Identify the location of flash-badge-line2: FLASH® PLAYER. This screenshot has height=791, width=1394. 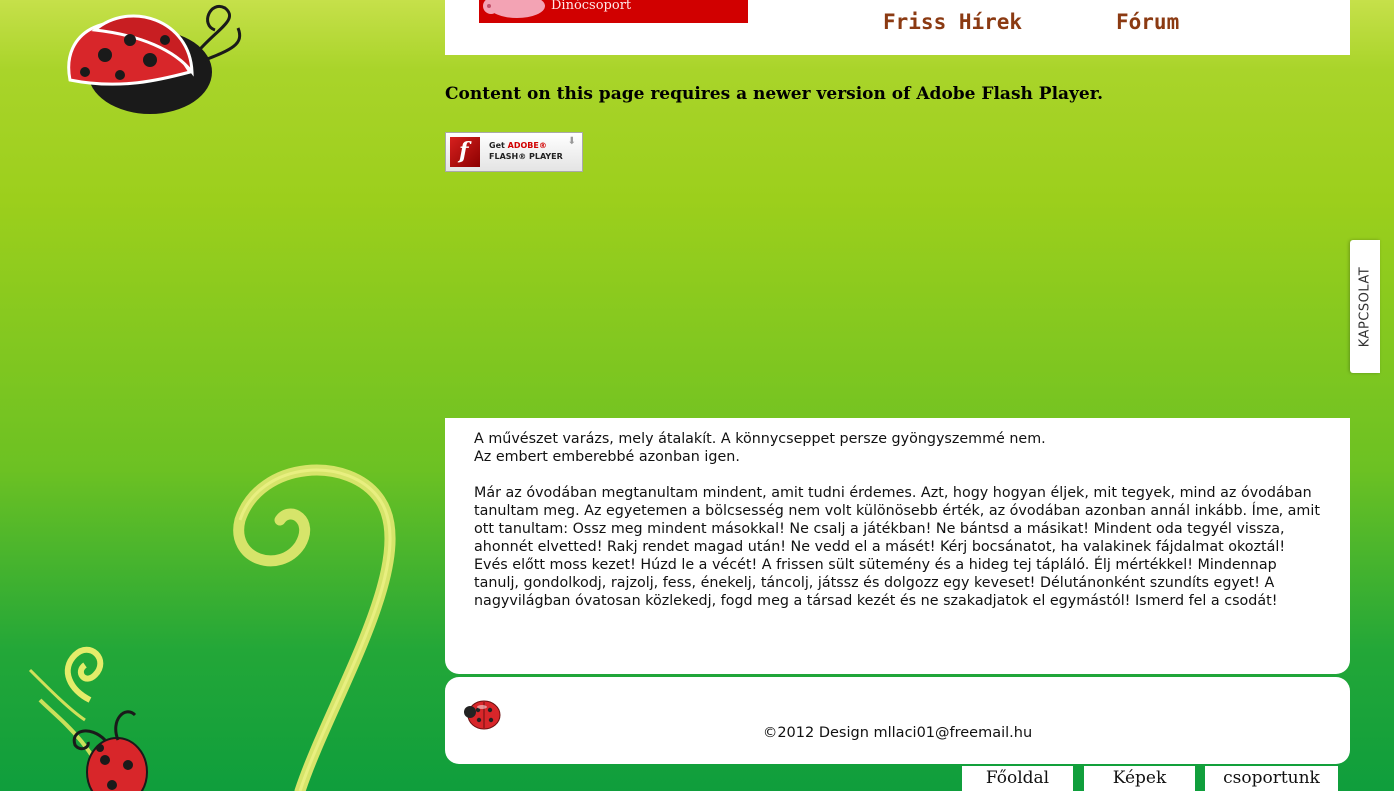
(526, 156).